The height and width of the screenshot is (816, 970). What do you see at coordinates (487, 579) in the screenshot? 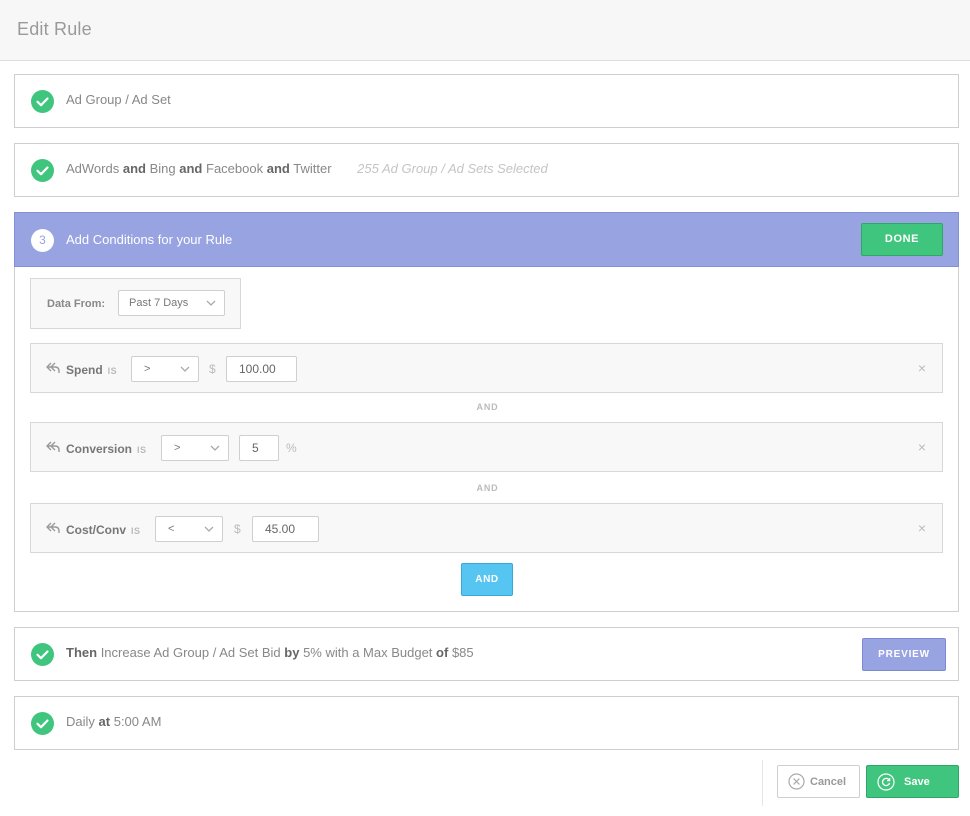
I see `add-and-condition-button: AND` at bounding box center [487, 579].